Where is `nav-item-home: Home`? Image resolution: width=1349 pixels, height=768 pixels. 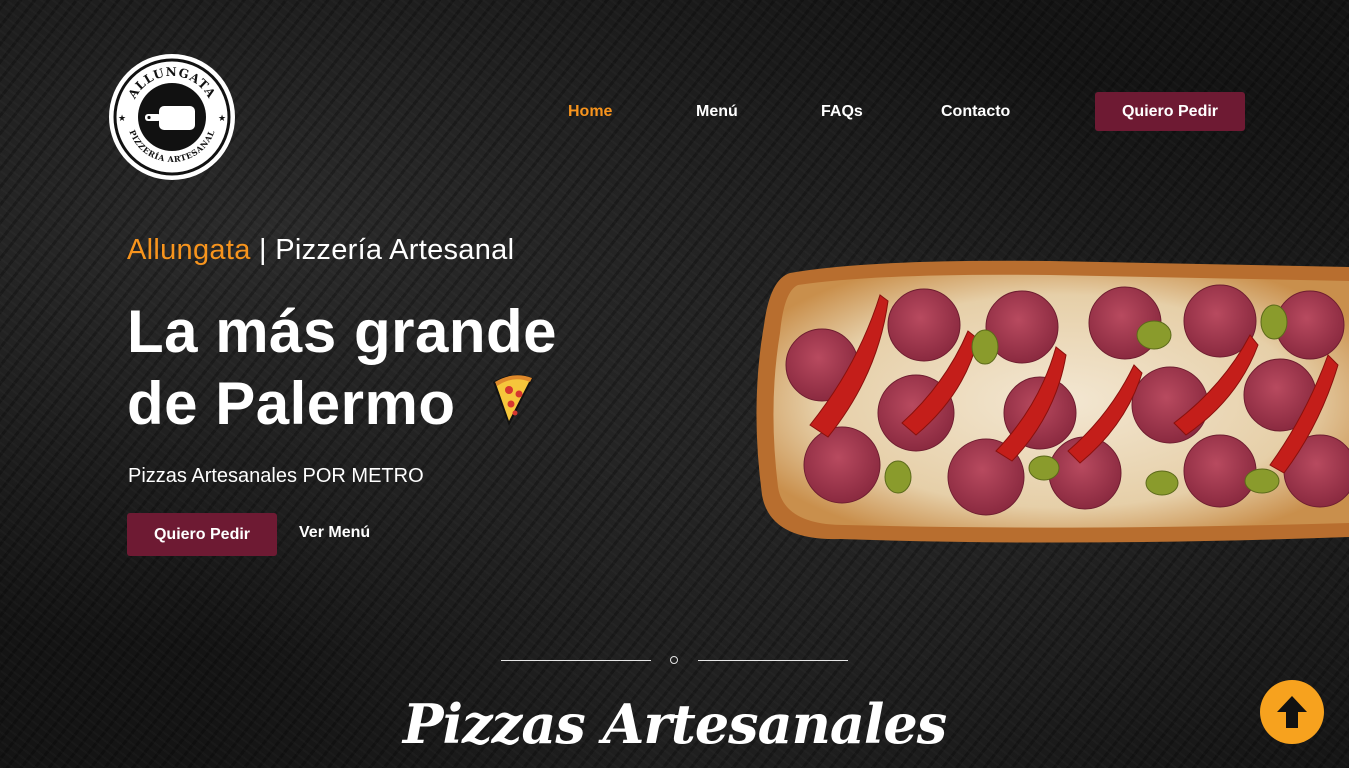 nav-item-home: Home is located at coordinates (590, 112).